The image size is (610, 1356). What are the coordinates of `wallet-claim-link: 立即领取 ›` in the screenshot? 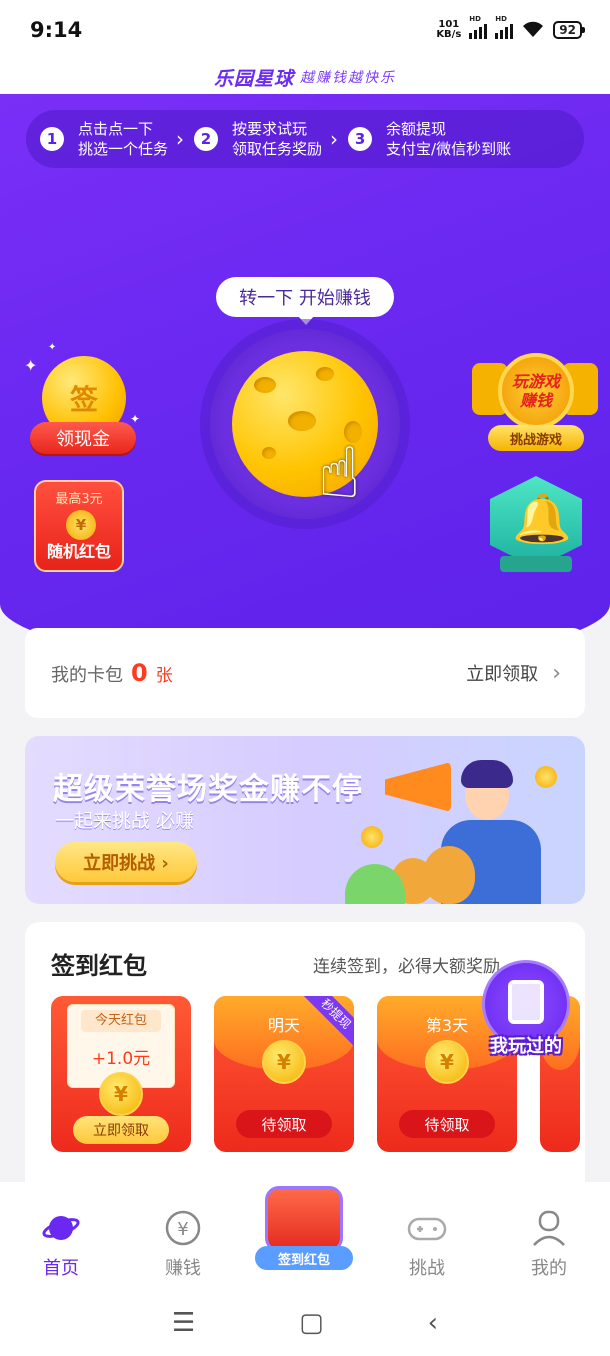 It's located at (513, 673).